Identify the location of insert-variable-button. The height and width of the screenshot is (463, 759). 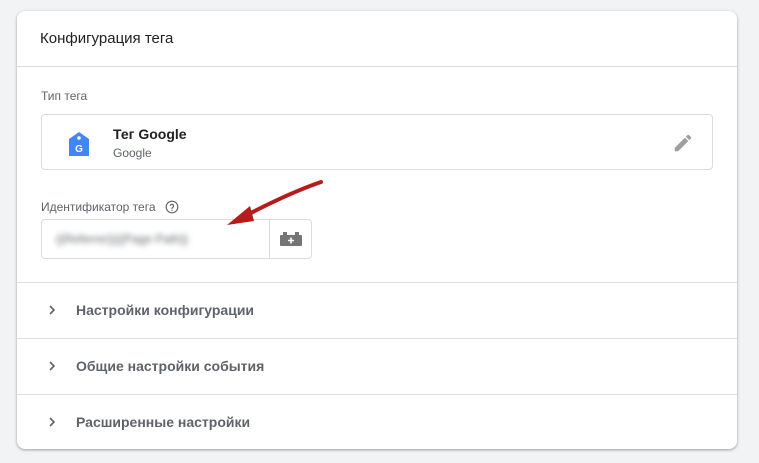
(290, 239).